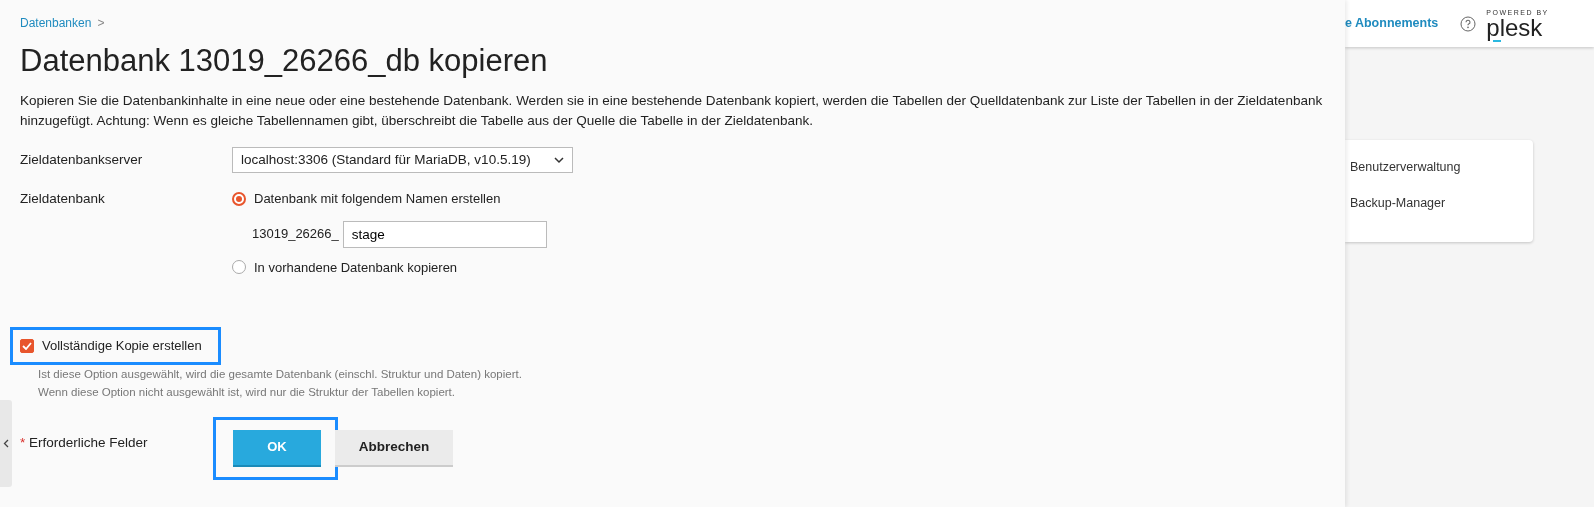 This screenshot has height=507, width=1594. What do you see at coordinates (444, 234) in the screenshot?
I see `name-input: stage` at bounding box center [444, 234].